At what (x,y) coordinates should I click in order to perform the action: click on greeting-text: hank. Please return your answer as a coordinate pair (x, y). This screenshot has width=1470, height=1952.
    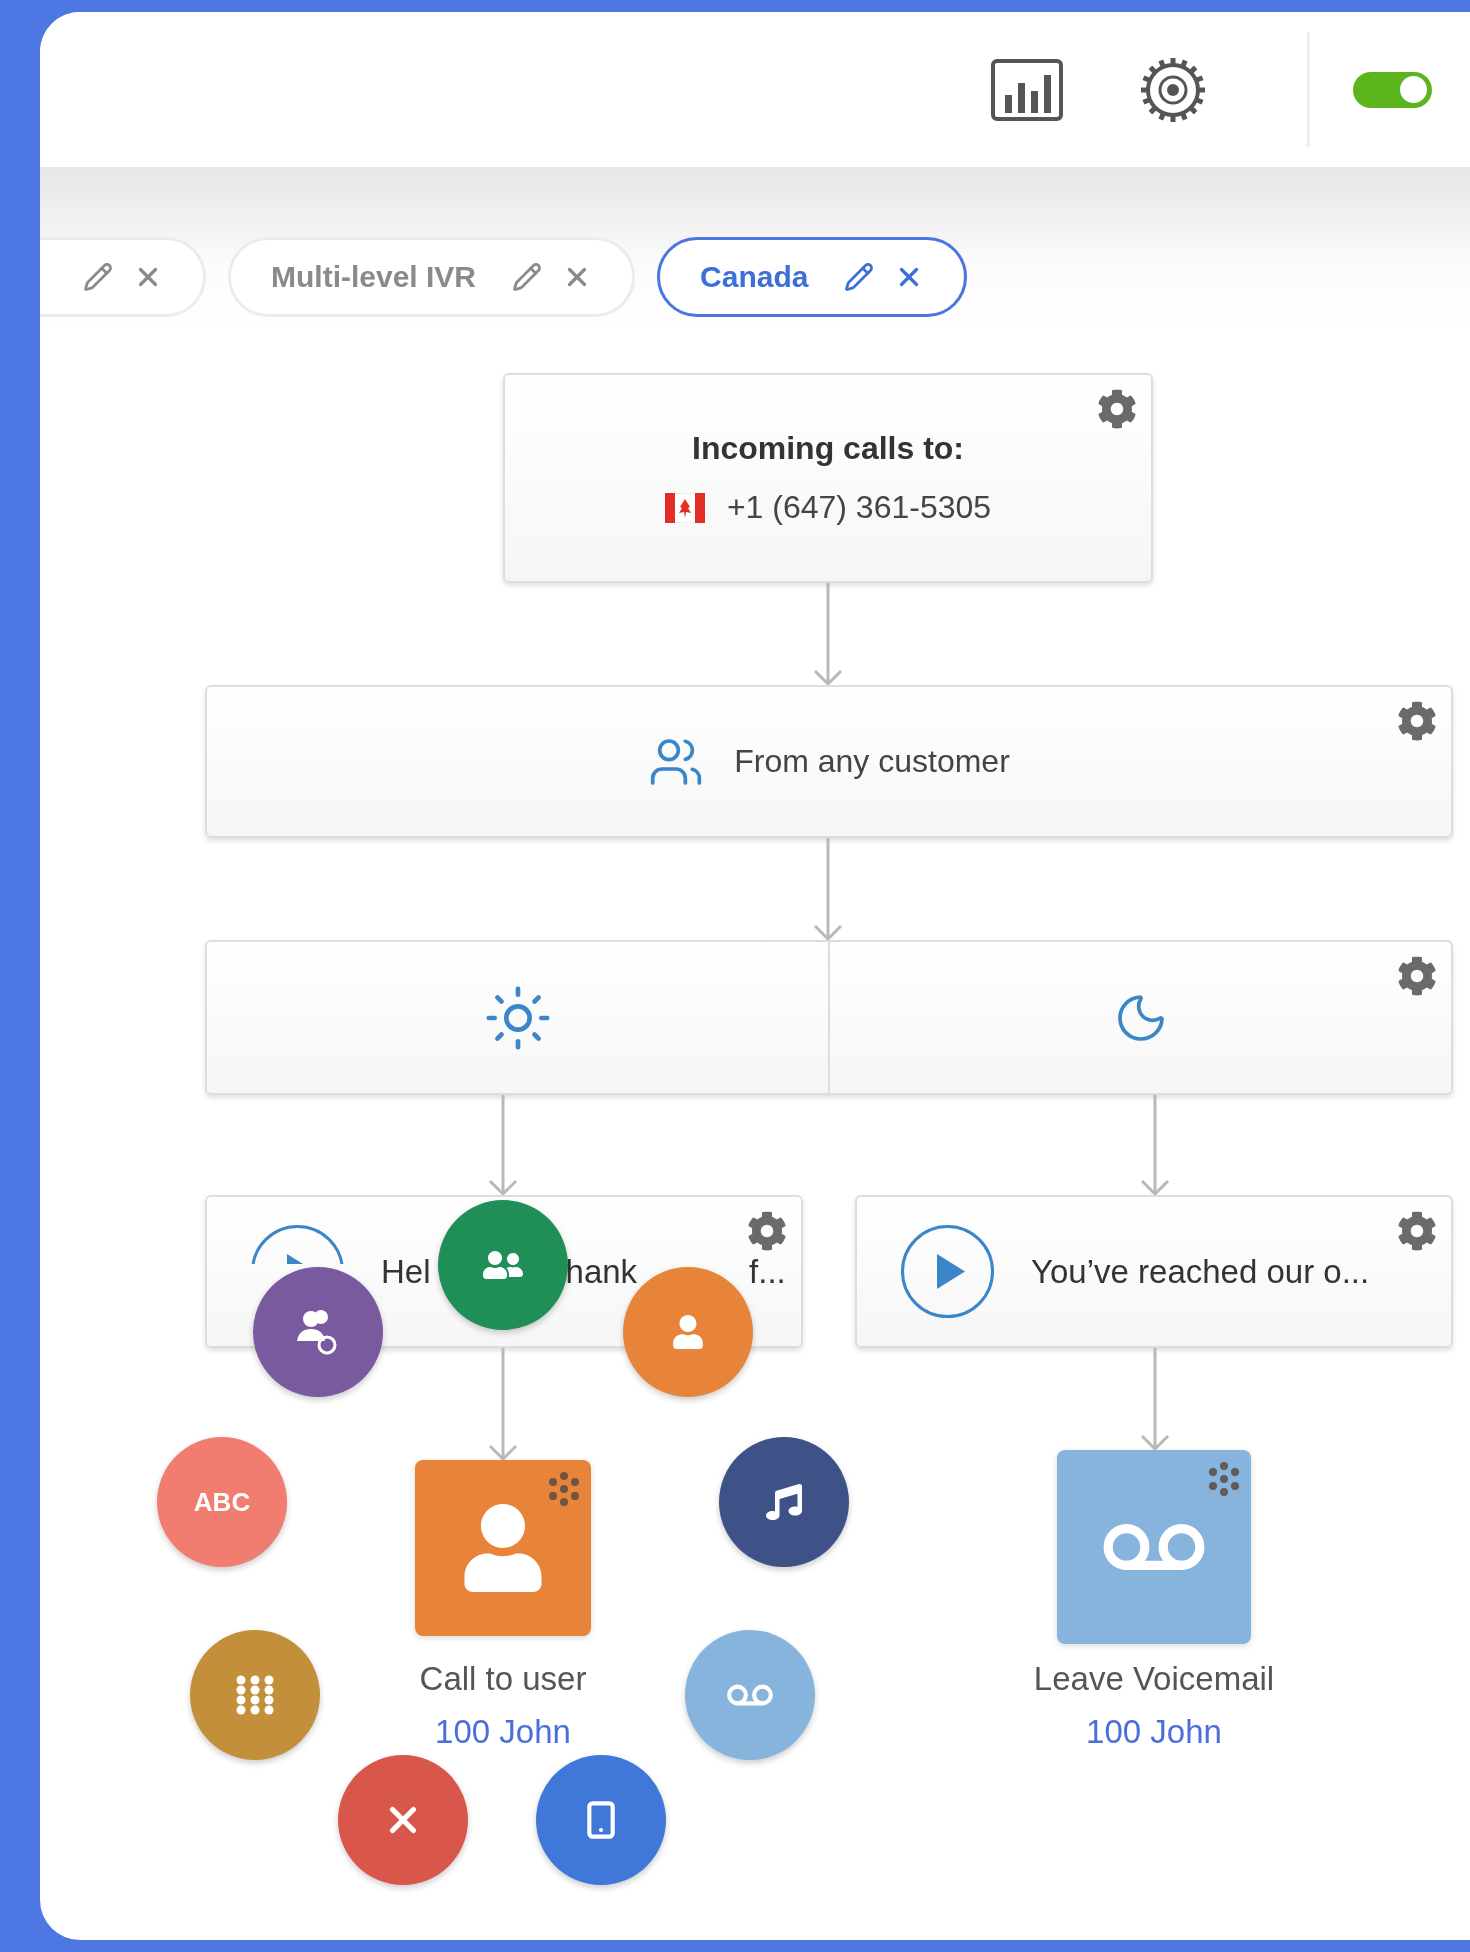
    Looking at the image, I should click on (601, 1271).